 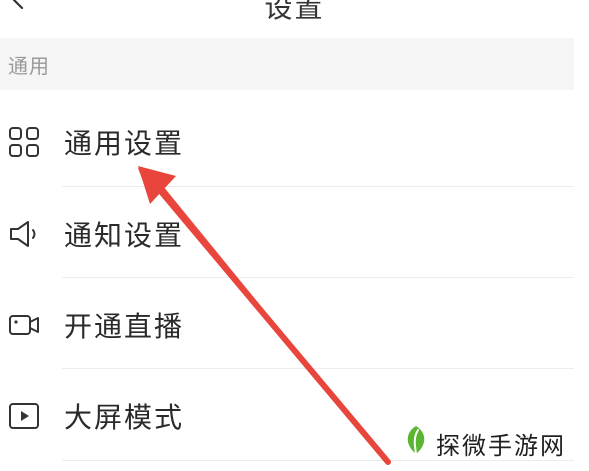 What do you see at coordinates (124, 143) in the screenshot?
I see `menu-item-label: 通用设置` at bounding box center [124, 143].